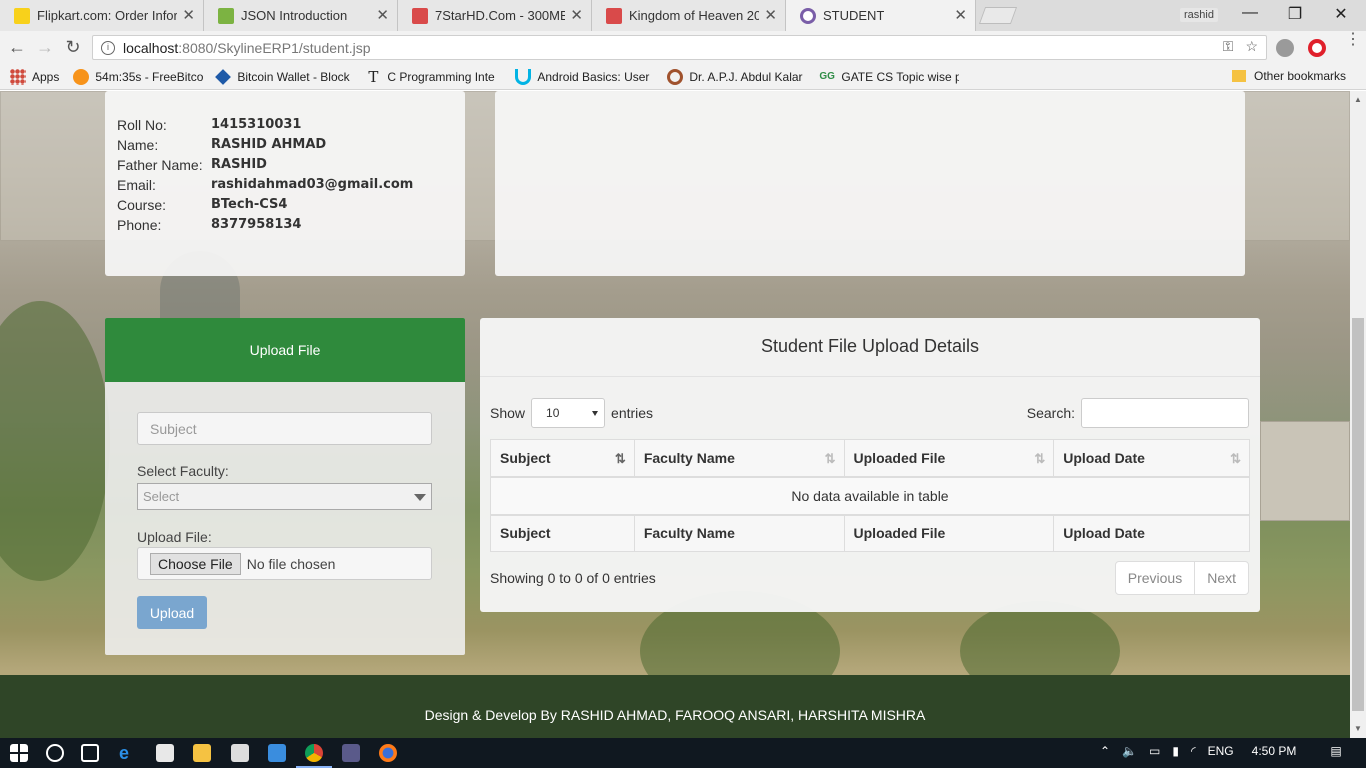 The width and height of the screenshot is (1366, 768). I want to click on bookmark-apj-abdul-kalam: Dr. A.P.J. Abdul Kalar, so click(737, 76).